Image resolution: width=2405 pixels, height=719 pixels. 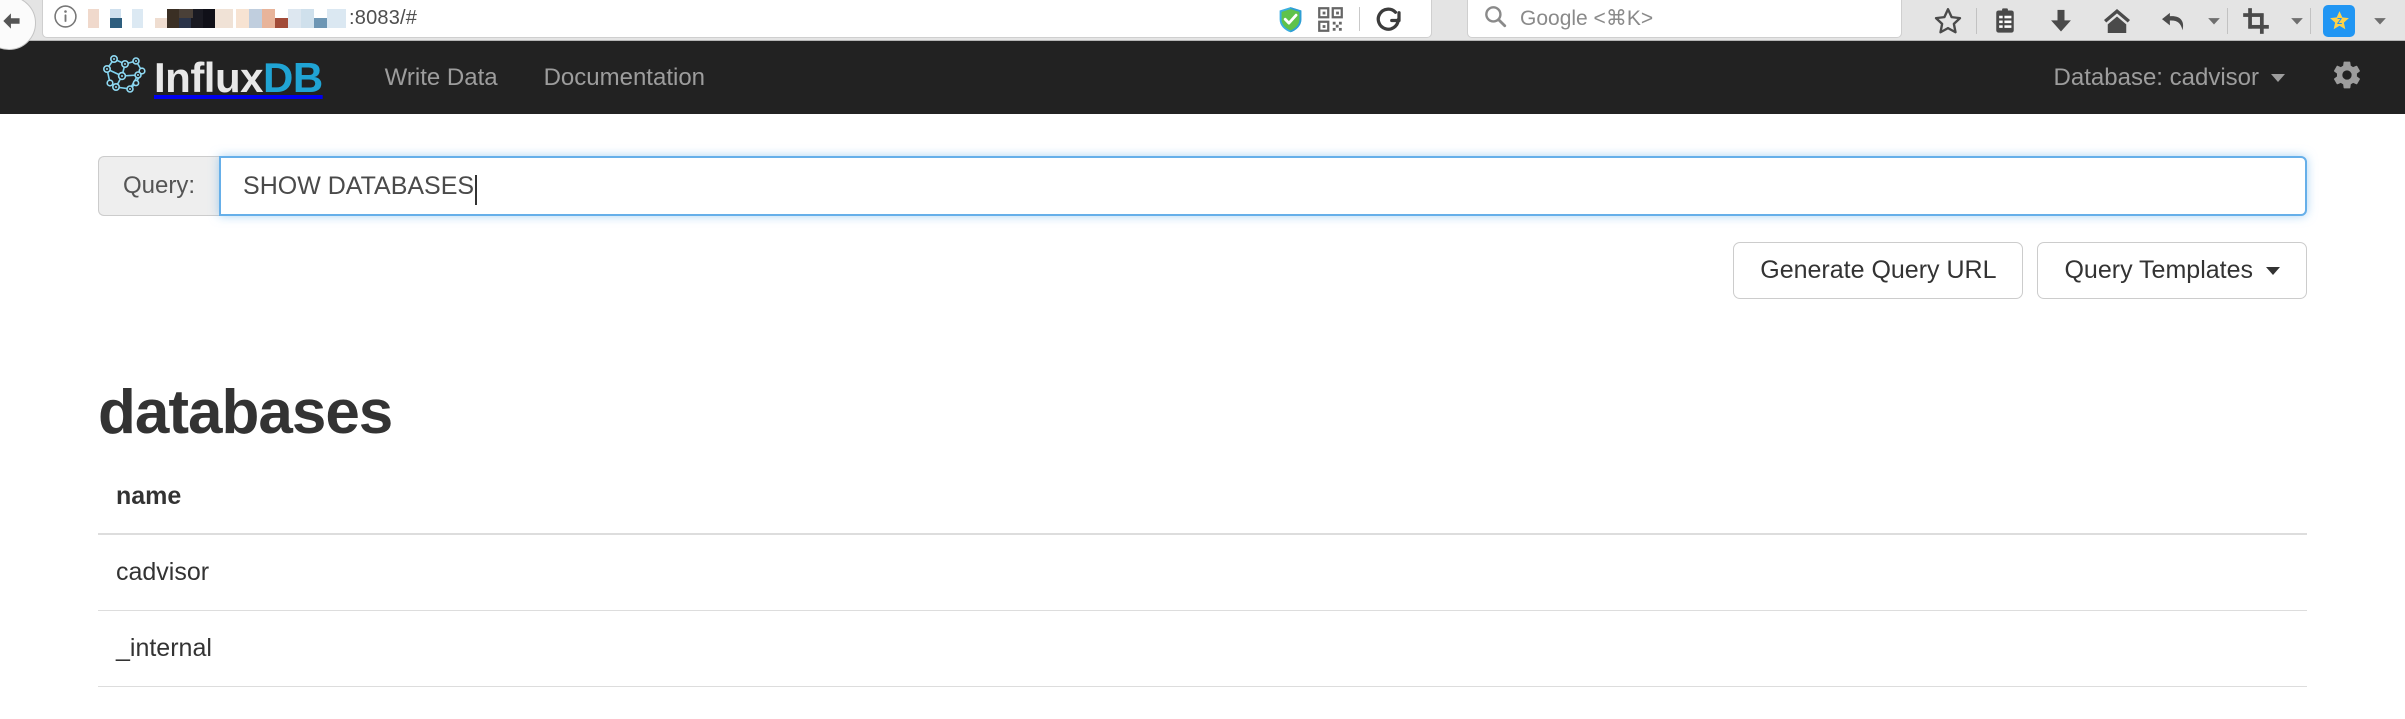 What do you see at coordinates (476, 190) in the screenshot?
I see `text-cursor` at bounding box center [476, 190].